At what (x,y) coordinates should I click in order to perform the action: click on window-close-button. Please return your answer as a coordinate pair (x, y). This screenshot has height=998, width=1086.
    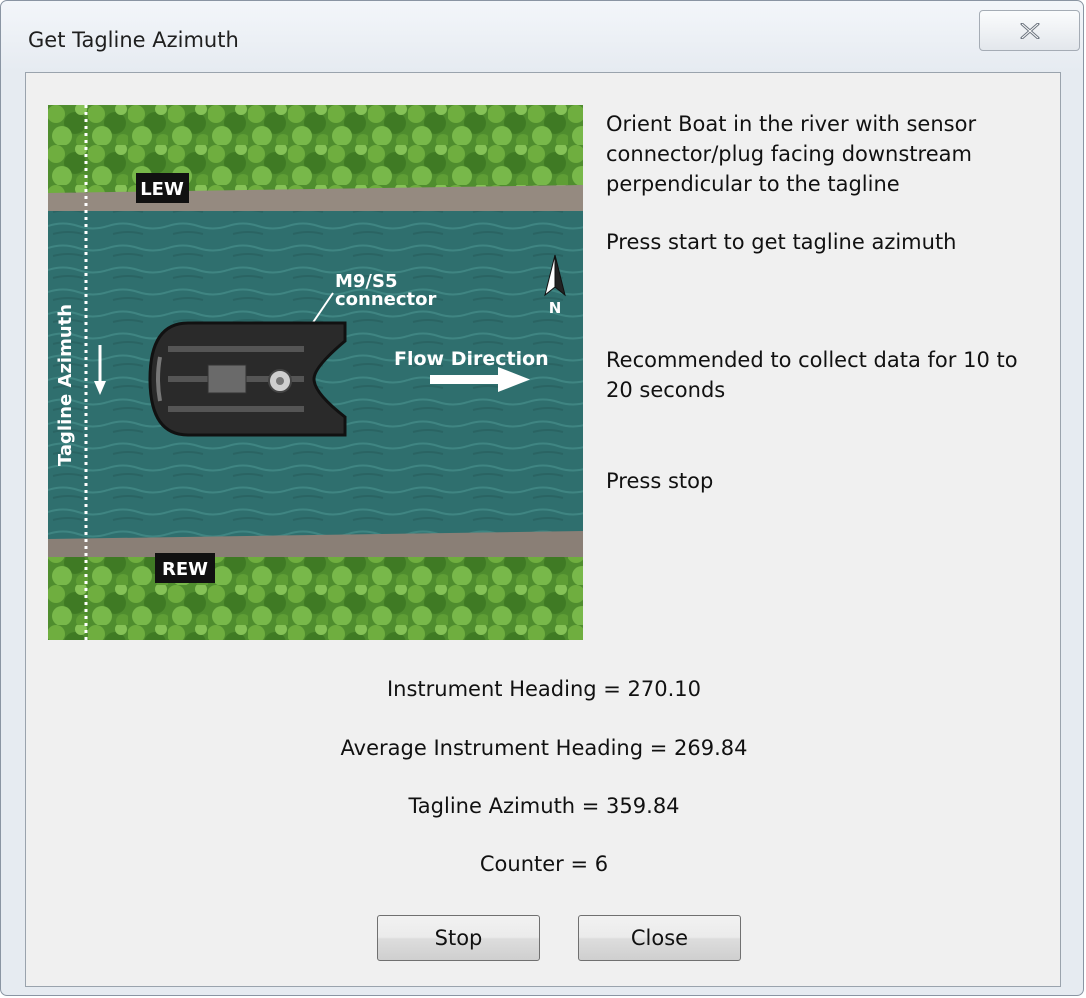
    Looking at the image, I should click on (1029, 30).